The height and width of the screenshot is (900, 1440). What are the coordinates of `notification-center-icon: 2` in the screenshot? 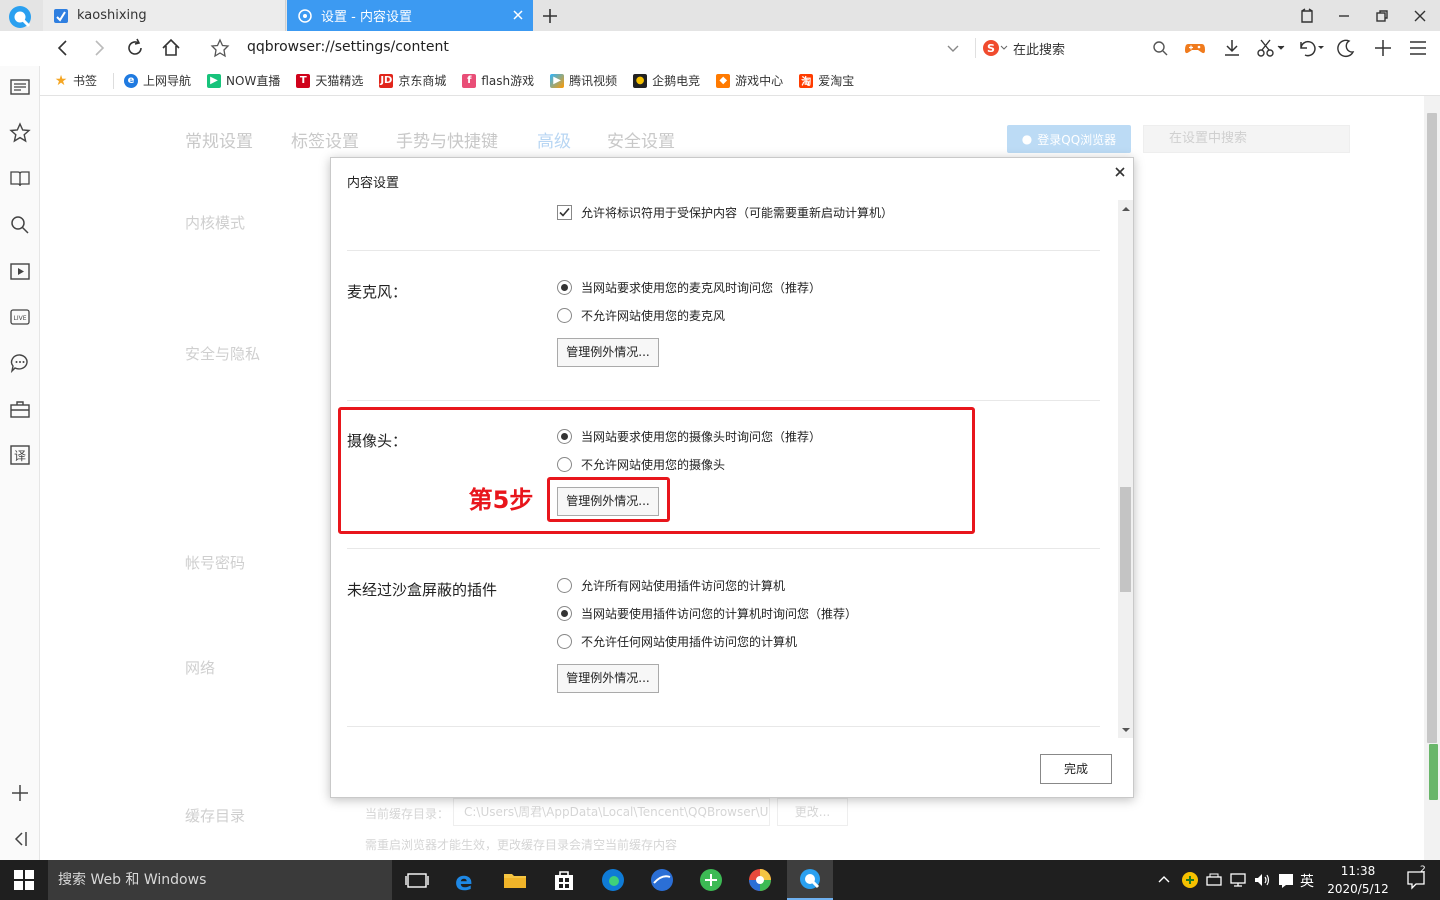 It's located at (1417, 878).